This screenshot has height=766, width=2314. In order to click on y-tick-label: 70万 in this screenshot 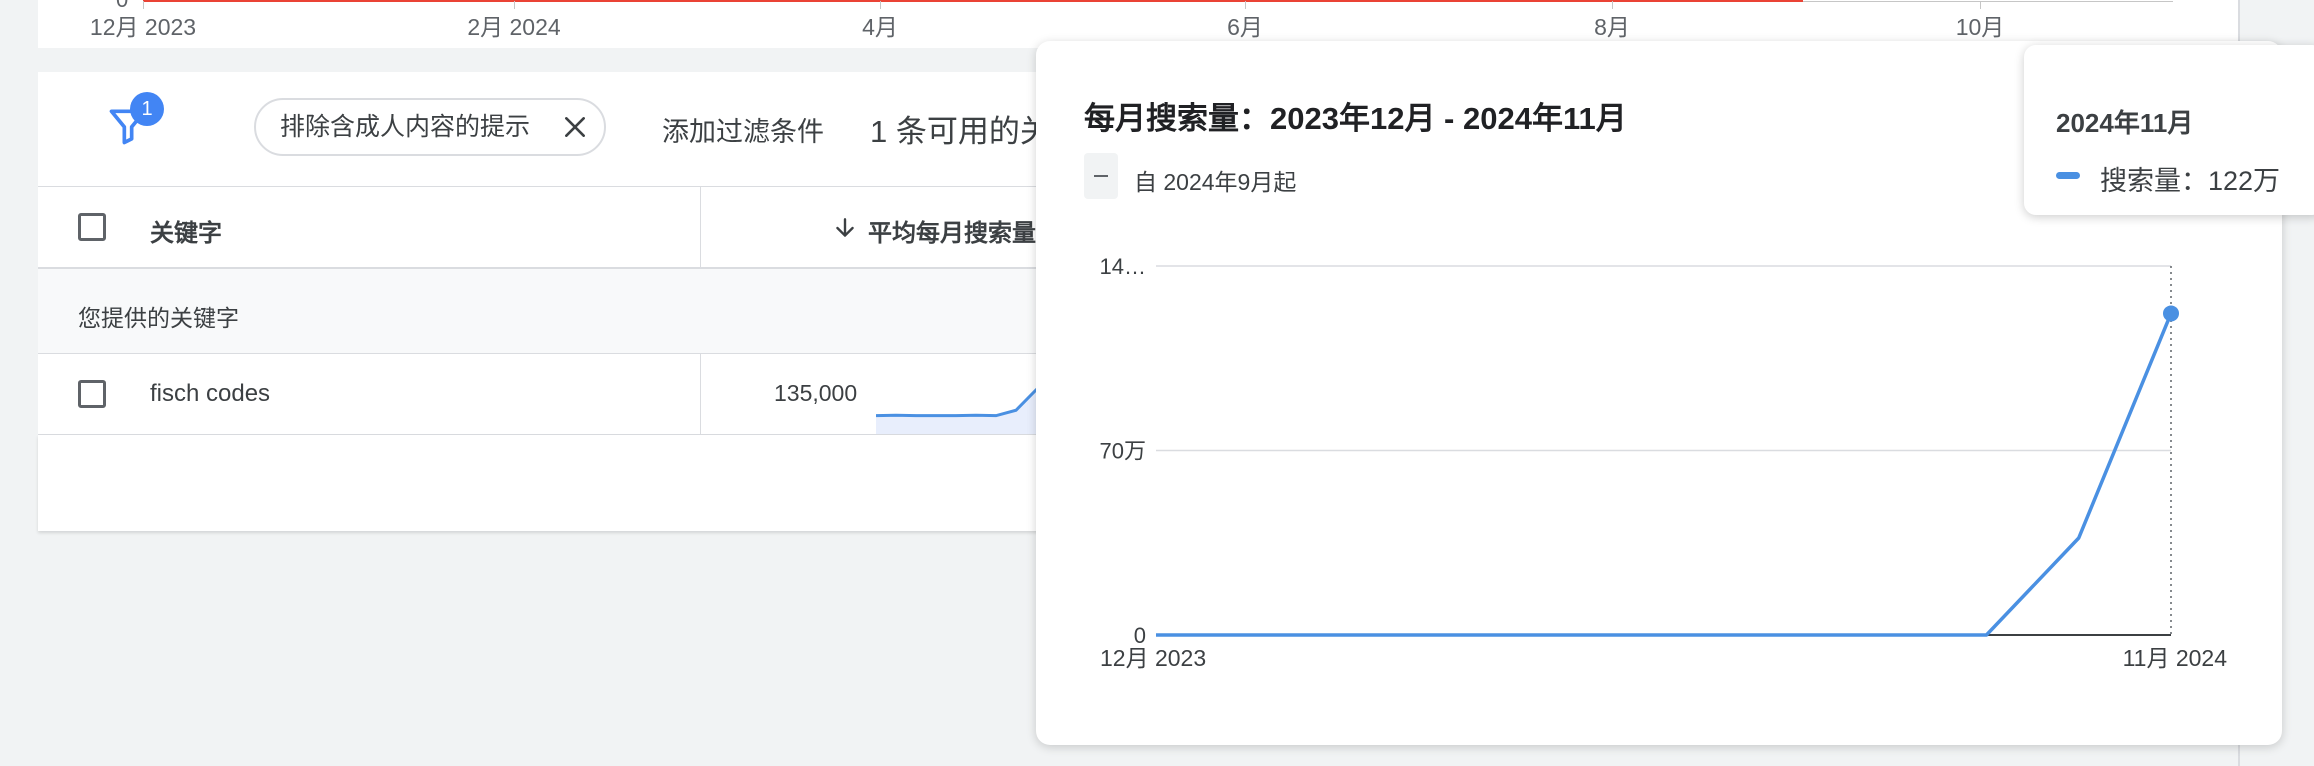, I will do `click(1123, 451)`.